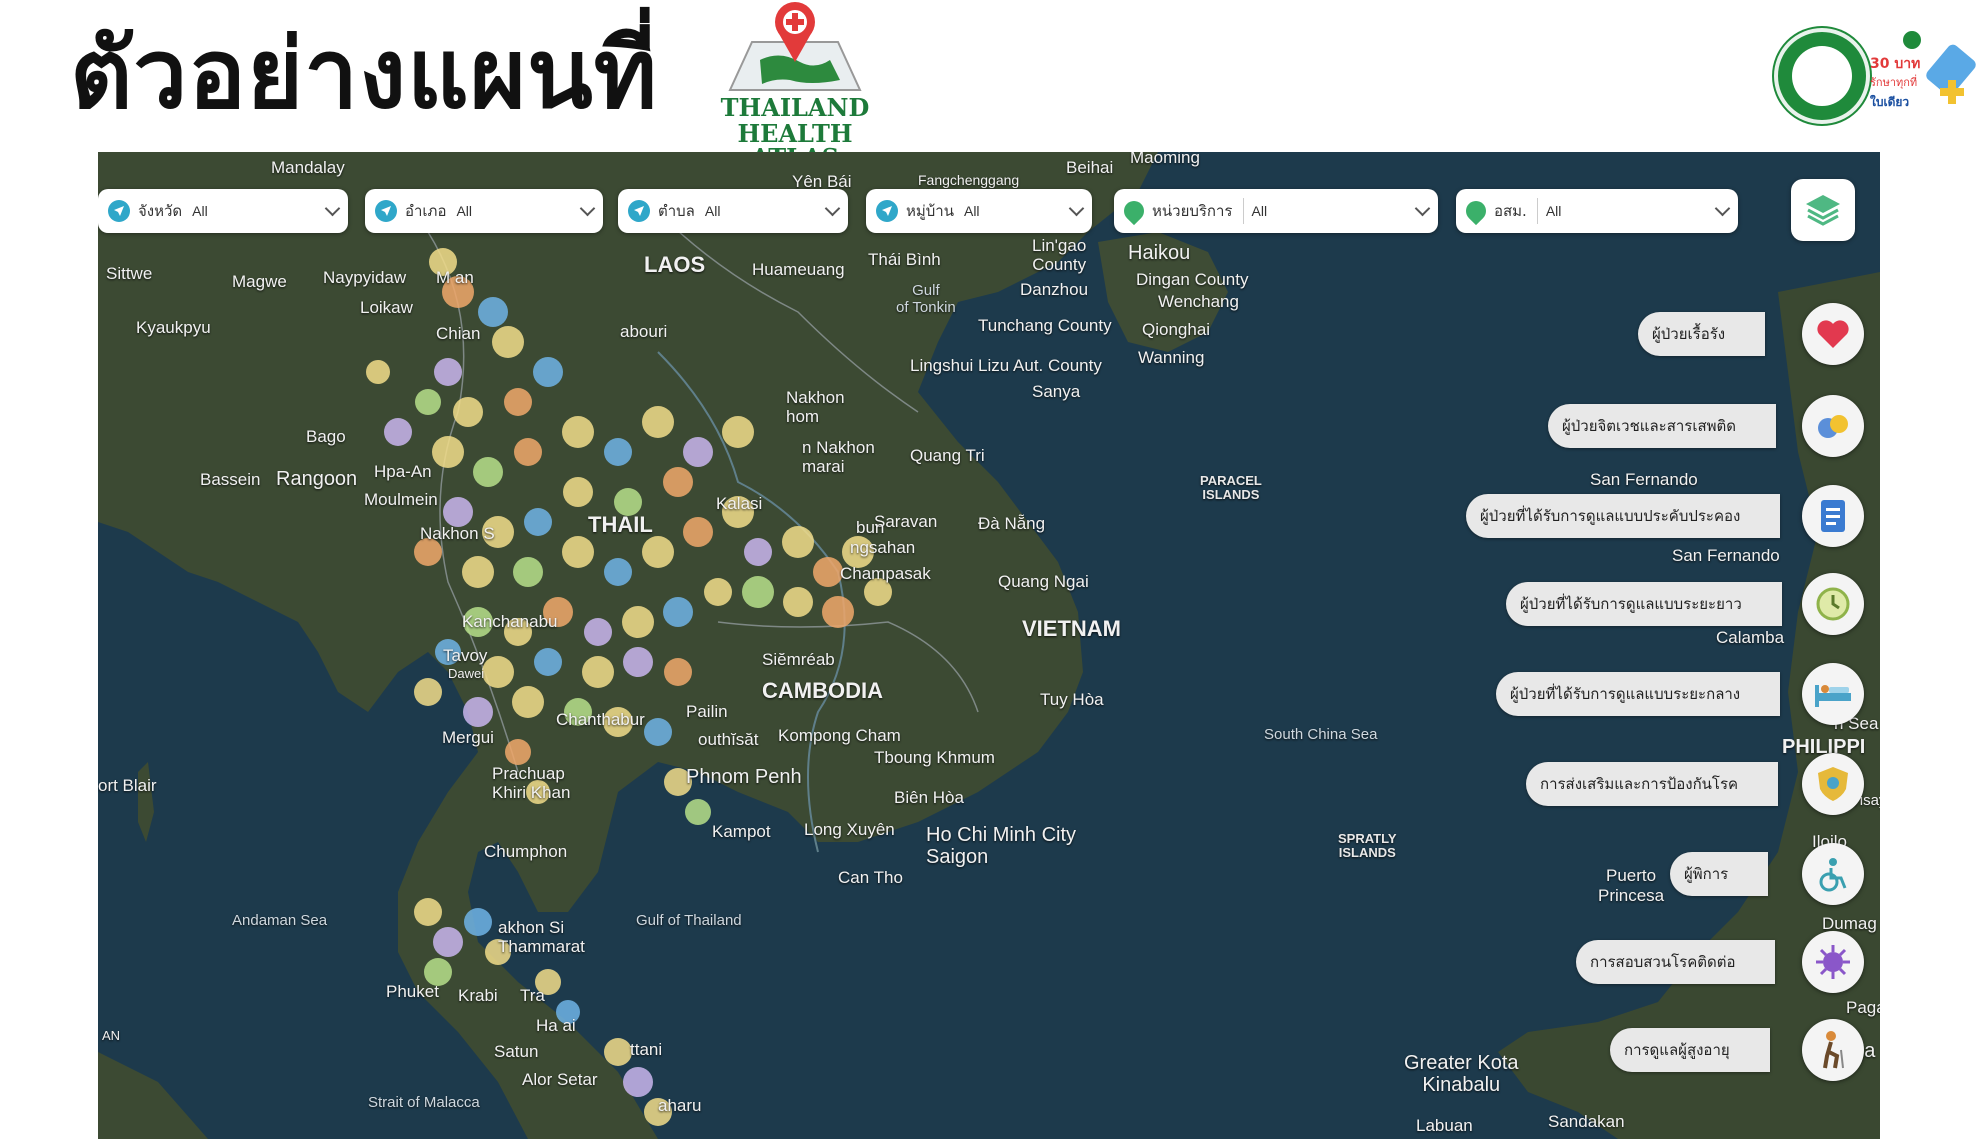 The image size is (1976, 1139). I want to click on filter-divider, so click(1243, 211).